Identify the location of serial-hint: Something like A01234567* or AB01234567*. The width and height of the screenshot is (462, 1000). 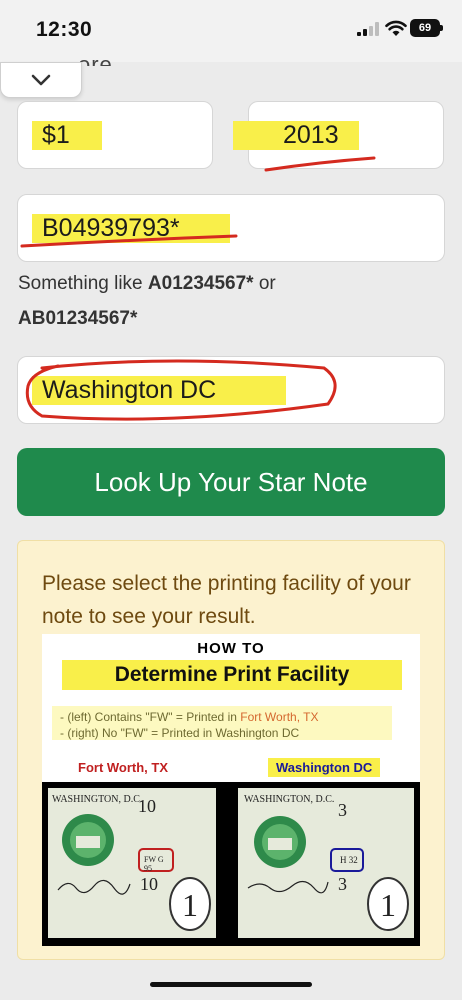
(147, 301).